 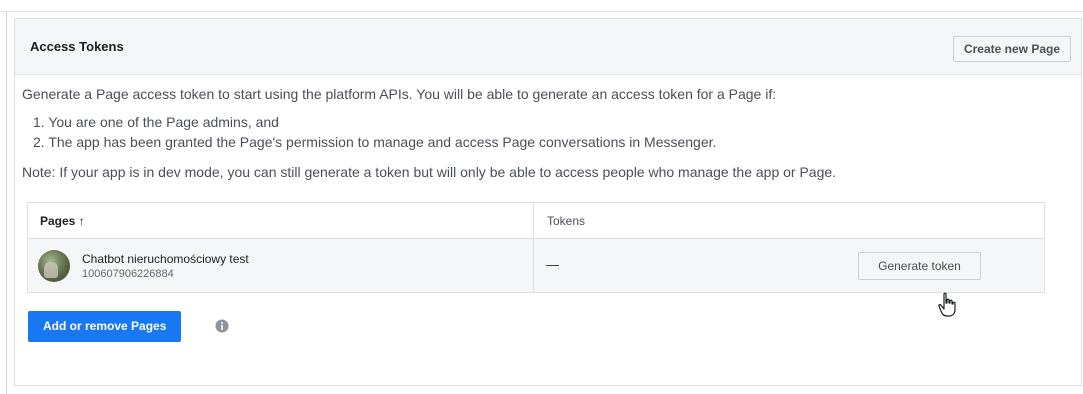 I want to click on table-header: Pages ↑ Tokens, so click(x=536, y=221).